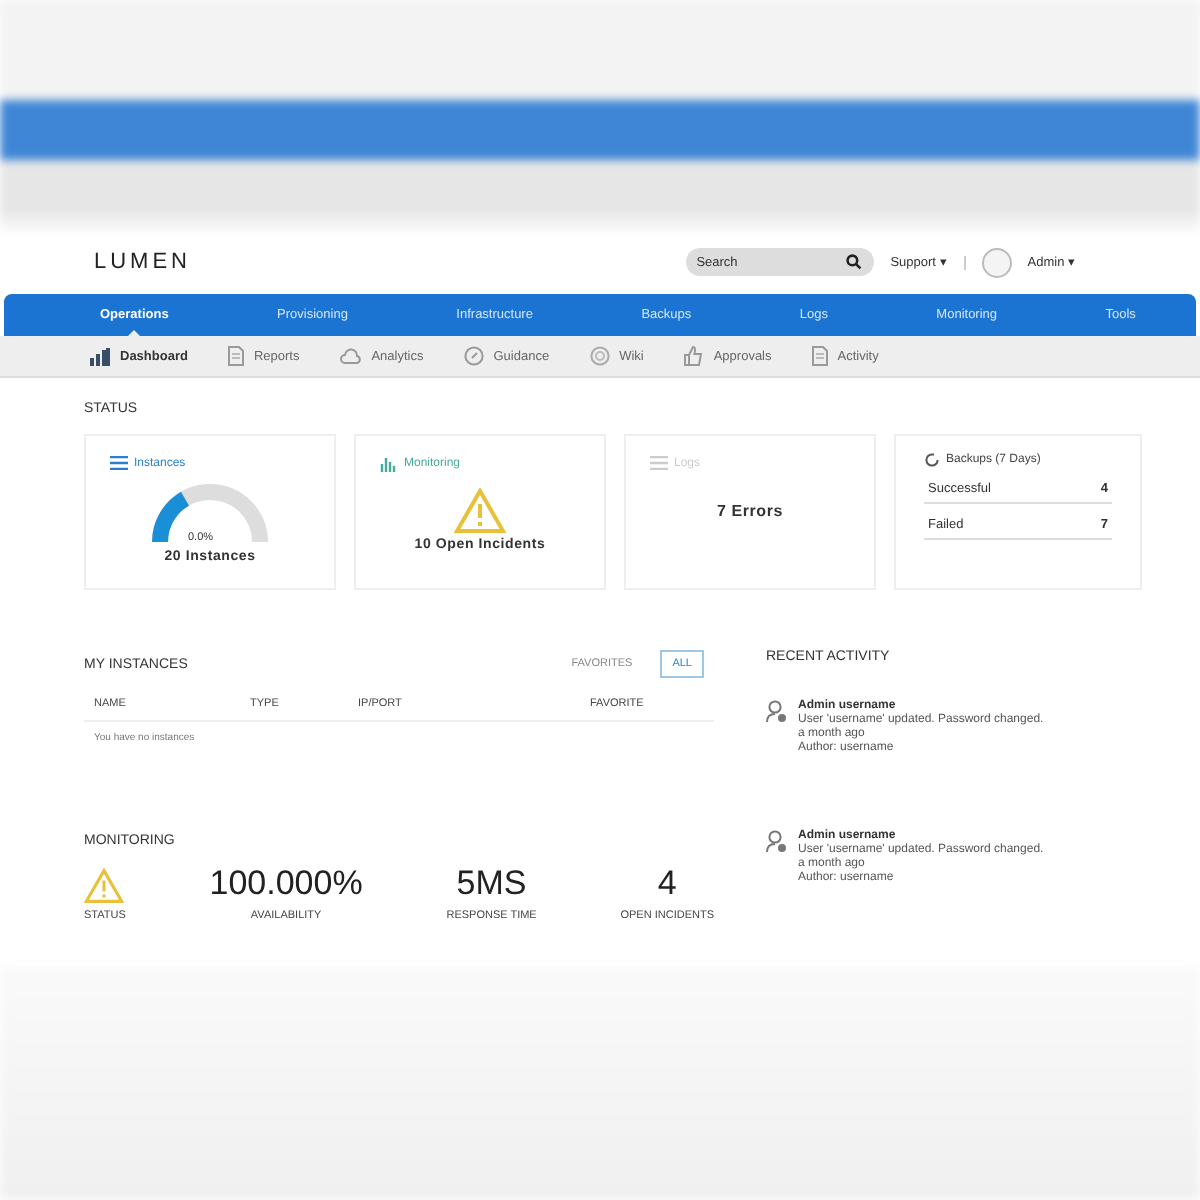 This screenshot has height=1200, width=1200. What do you see at coordinates (932, 460) in the screenshot?
I see `refresh-icon` at bounding box center [932, 460].